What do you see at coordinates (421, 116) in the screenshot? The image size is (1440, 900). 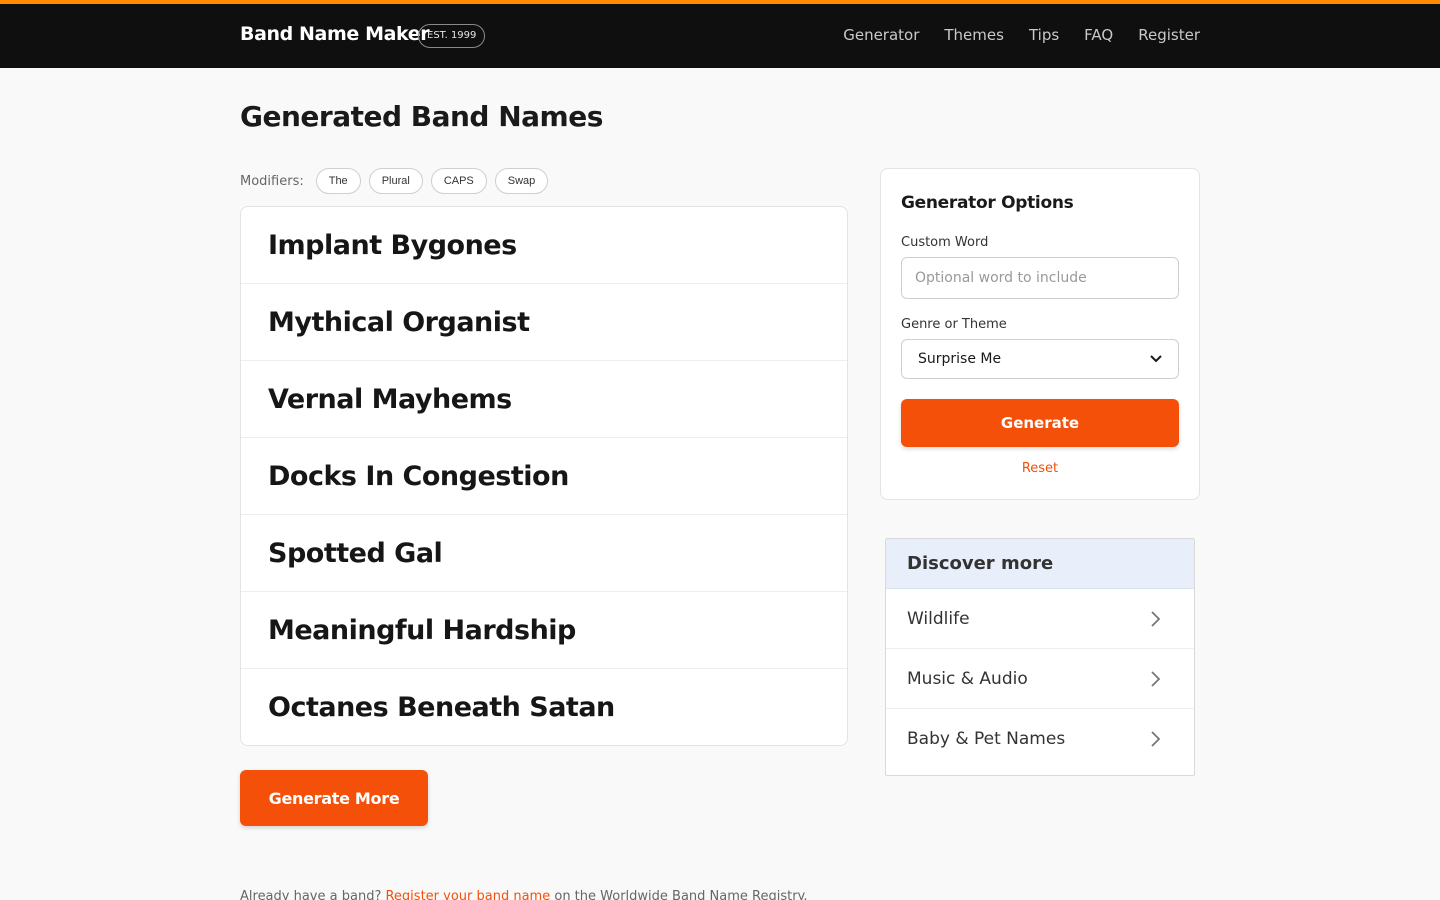 I see `page-title: Generated Band Names` at bounding box center [421, 116].